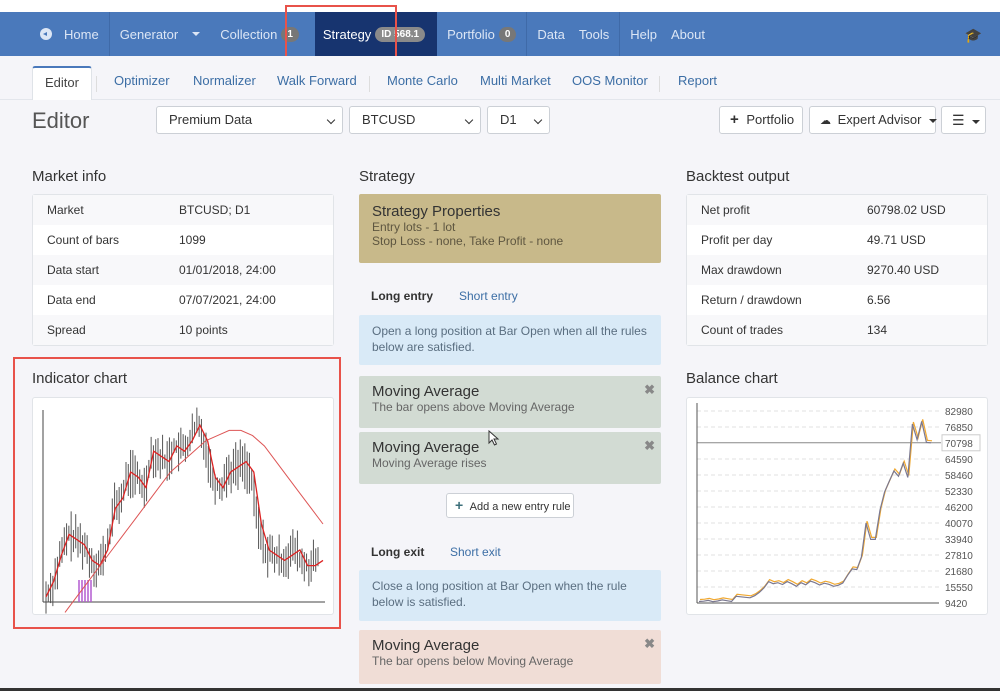 The height and width of the screenshot is (691, 1000). Describe the element at coordinates (488, 296) in the screenshot. I see `short-entry-tab: Short entry` at that location.